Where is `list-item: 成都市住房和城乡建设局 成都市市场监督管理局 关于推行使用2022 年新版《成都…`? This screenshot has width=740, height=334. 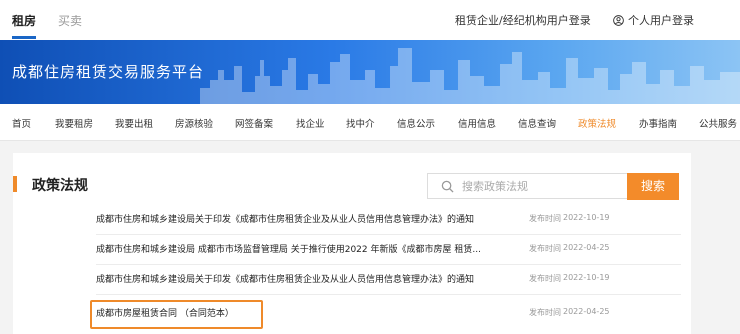 list-item: 成都市住房和城乡建设局 成都市市场监督管理局 关于推行使用2022 年新版《成都… is located at coordinates (388, 249).